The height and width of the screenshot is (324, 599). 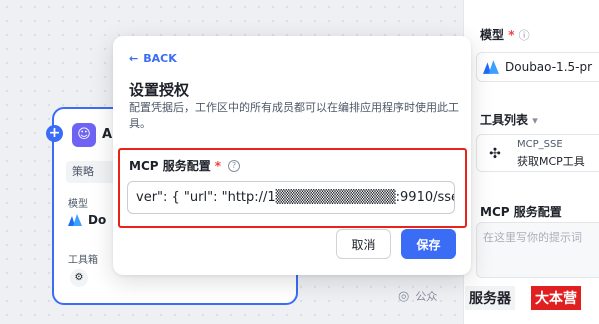 I want to click on prompt-textarea: 在这里写你的提示词, so click(x=537, y=250).